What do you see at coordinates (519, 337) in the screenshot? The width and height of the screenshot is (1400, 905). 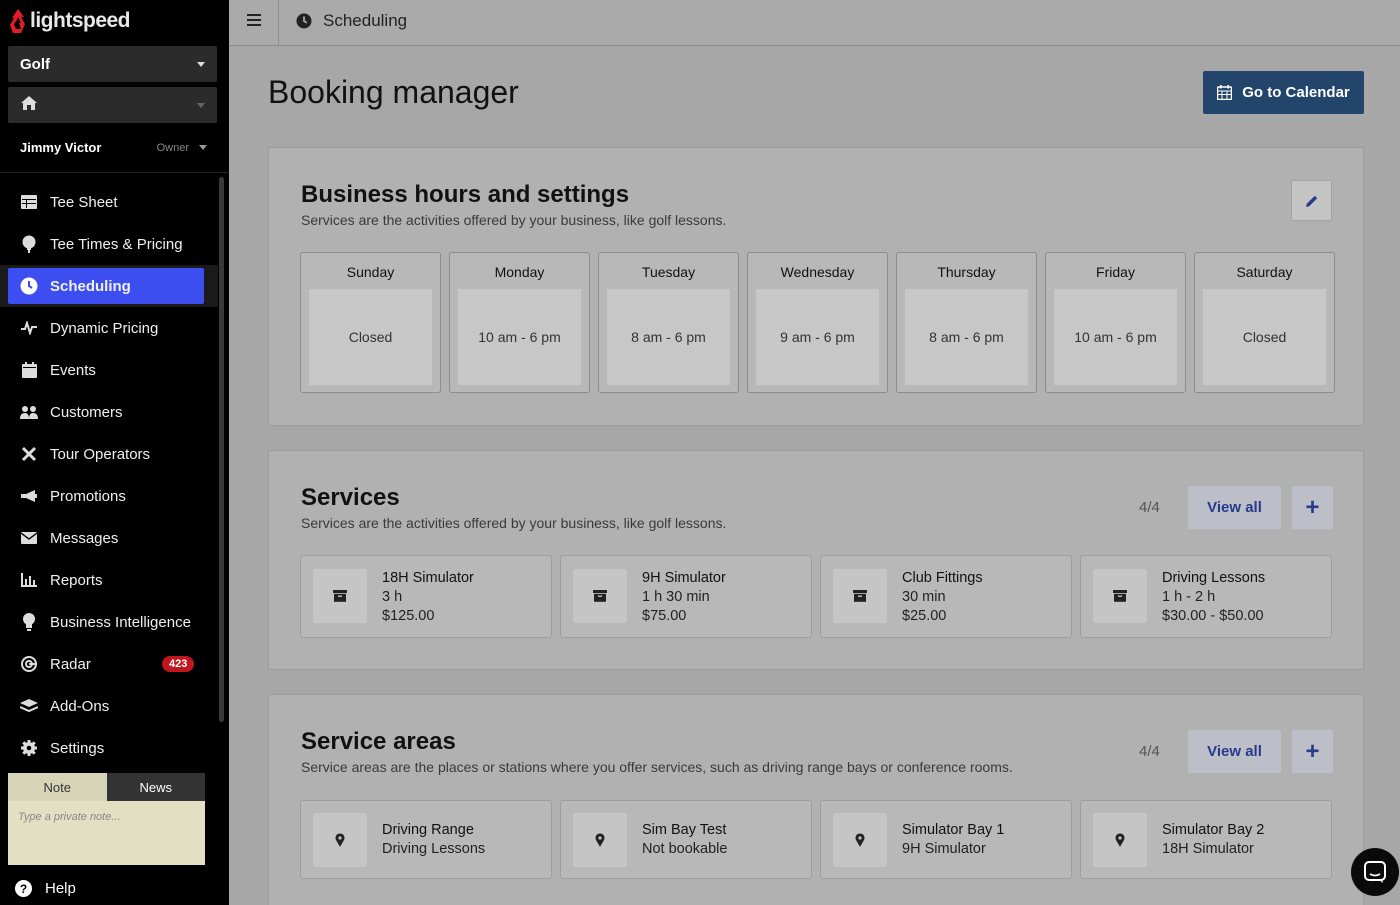 I see `day-hours: 10 am - 6 pm` at bounding box center [519, 337].